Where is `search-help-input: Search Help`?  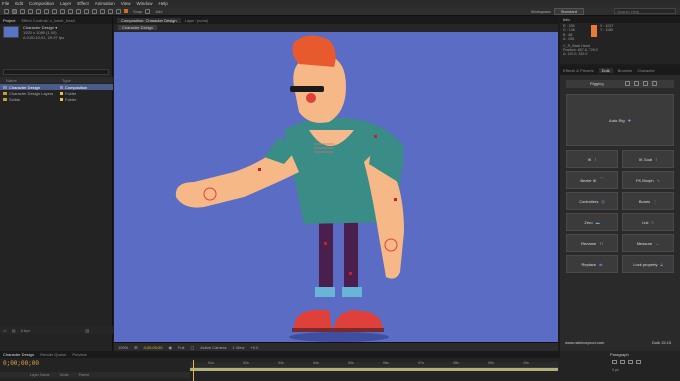 search-help-input: Search Help is located at coordinates (645, 11).